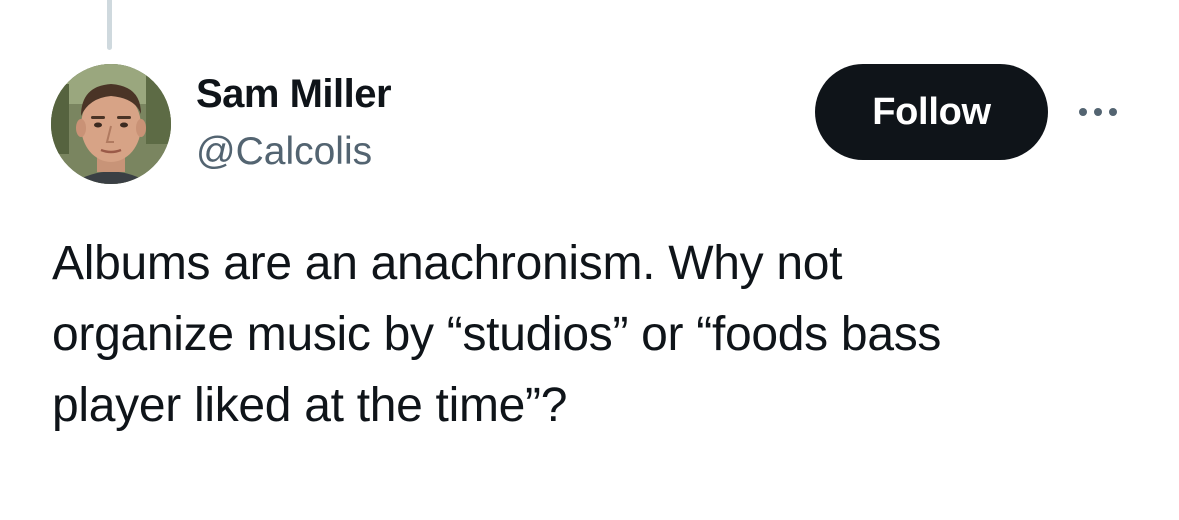 The height and width of the screenshot is (520, 1179). What do you see at coordinates (294, 94) in the screenshot?
I see `author-display-name: Sam Miller` at bounding box center [294, 94].